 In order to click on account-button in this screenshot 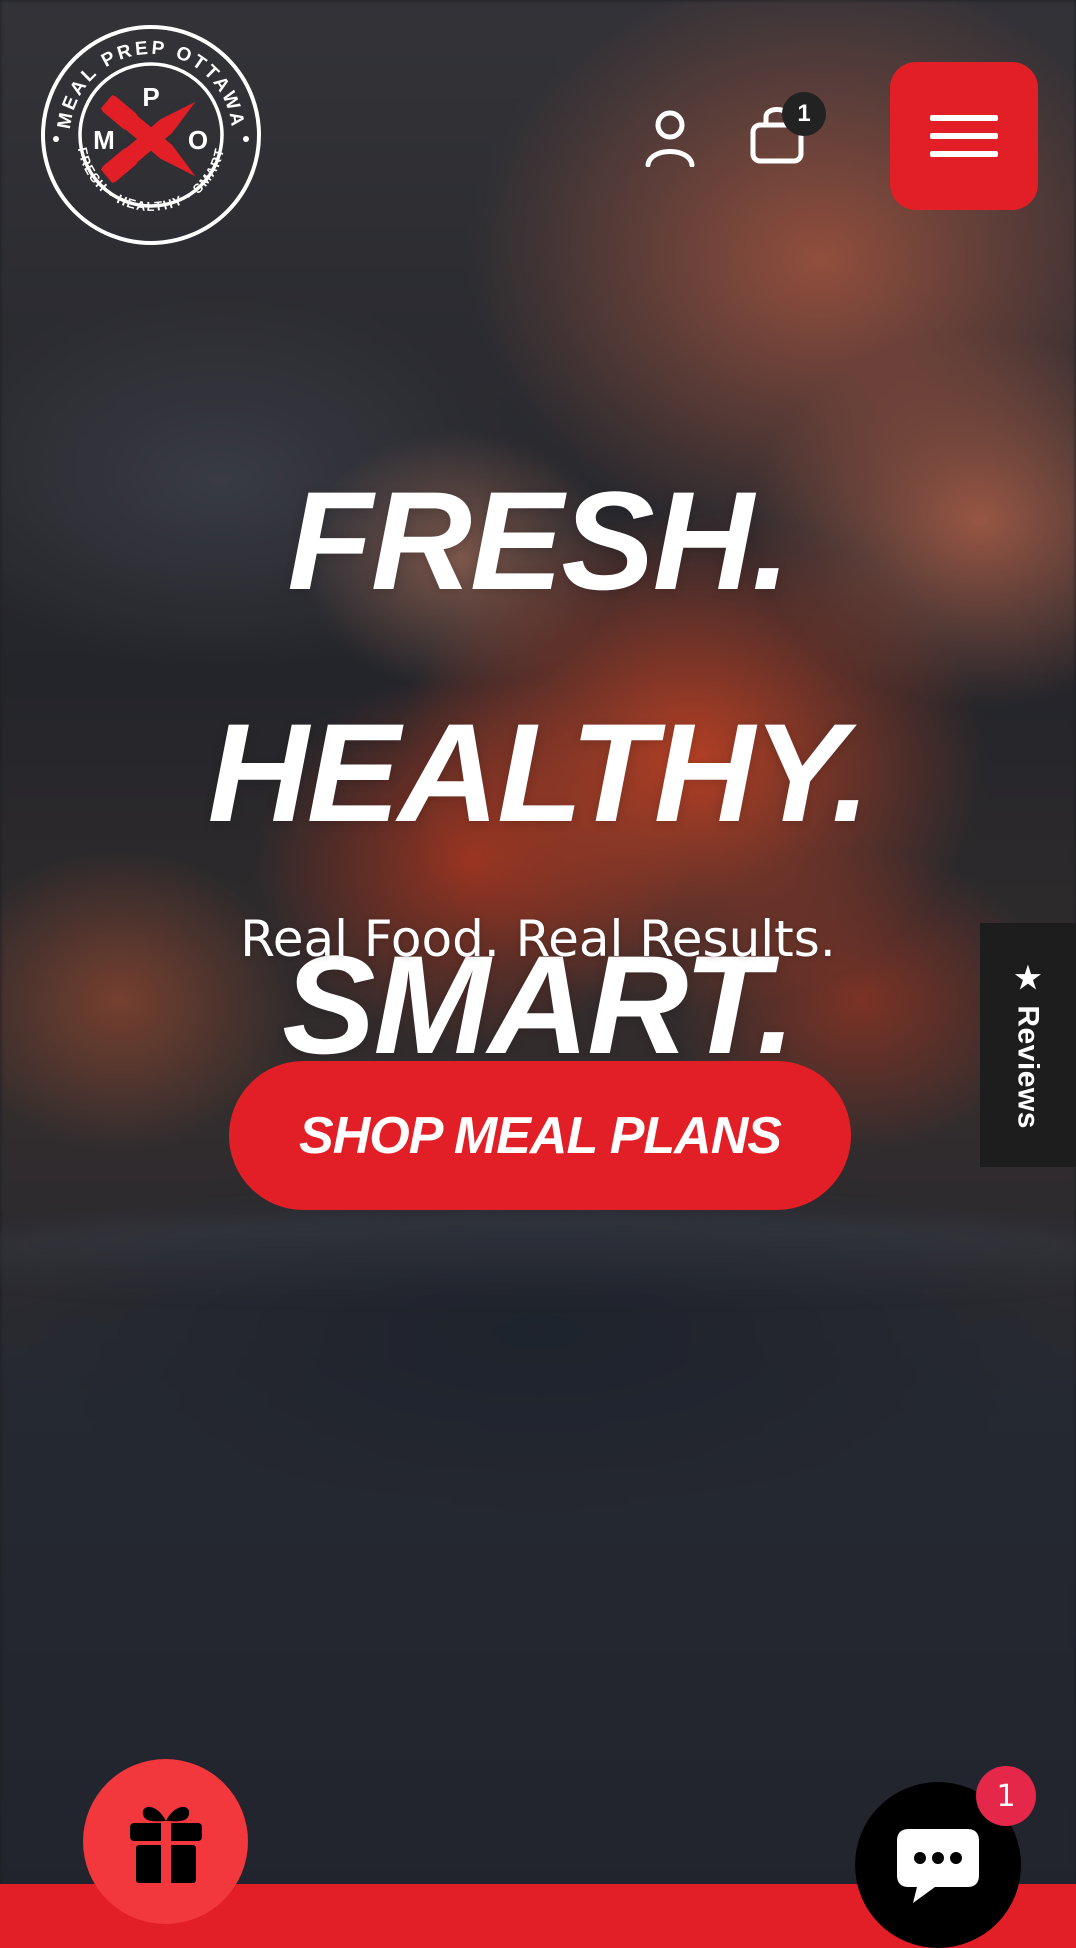, I will do `click(670, 138)`.